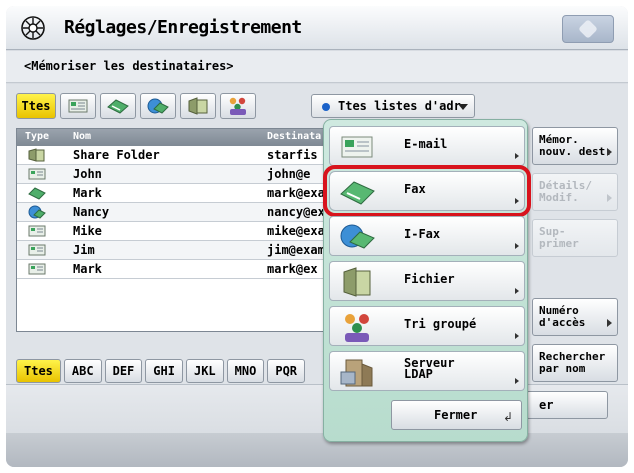  I want to click on popup-item-ldap-server: Serveur LDAP, so click(427, 371).